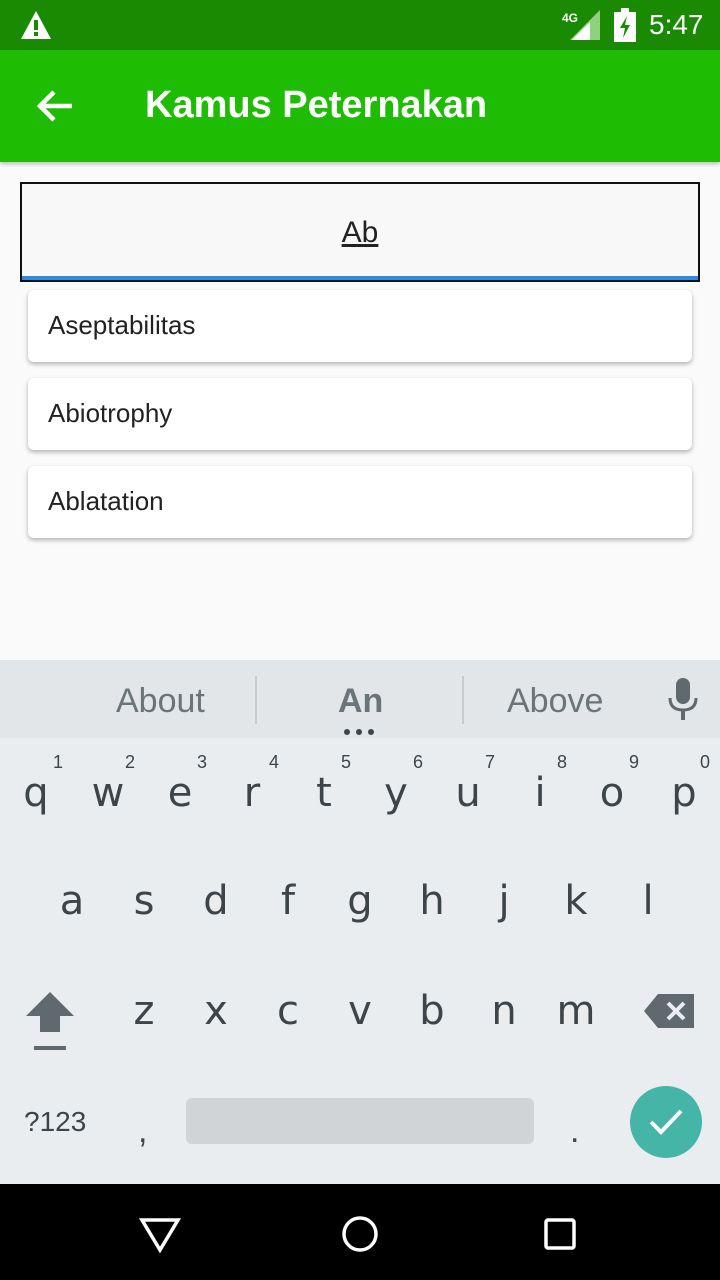 This screenshot has height=1280, width=720. I want to click on key-a: a, so click(72, 901).